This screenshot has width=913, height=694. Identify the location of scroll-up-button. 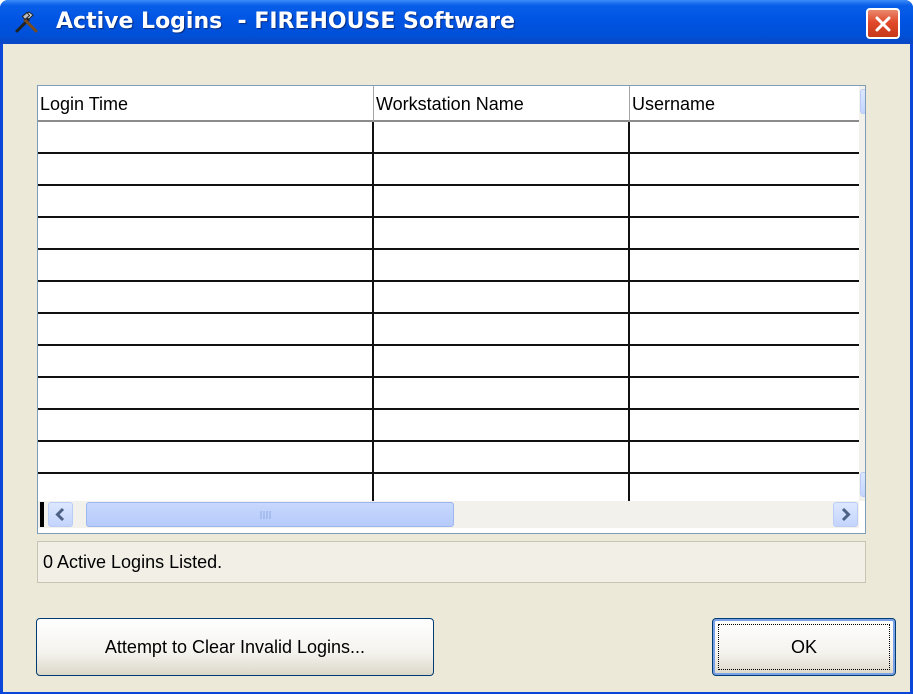
(863, 101).